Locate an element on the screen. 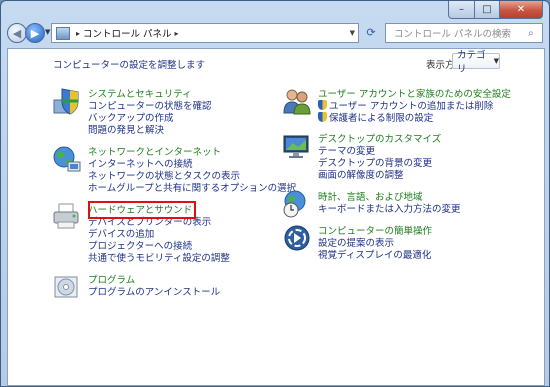  navigation-bar: ◀ ▶ ▼ ▸ コントロール パネル ▸ ▼ ⟳ コントロール パネルの検索 ⌕ is located at coordinates (275, 33).